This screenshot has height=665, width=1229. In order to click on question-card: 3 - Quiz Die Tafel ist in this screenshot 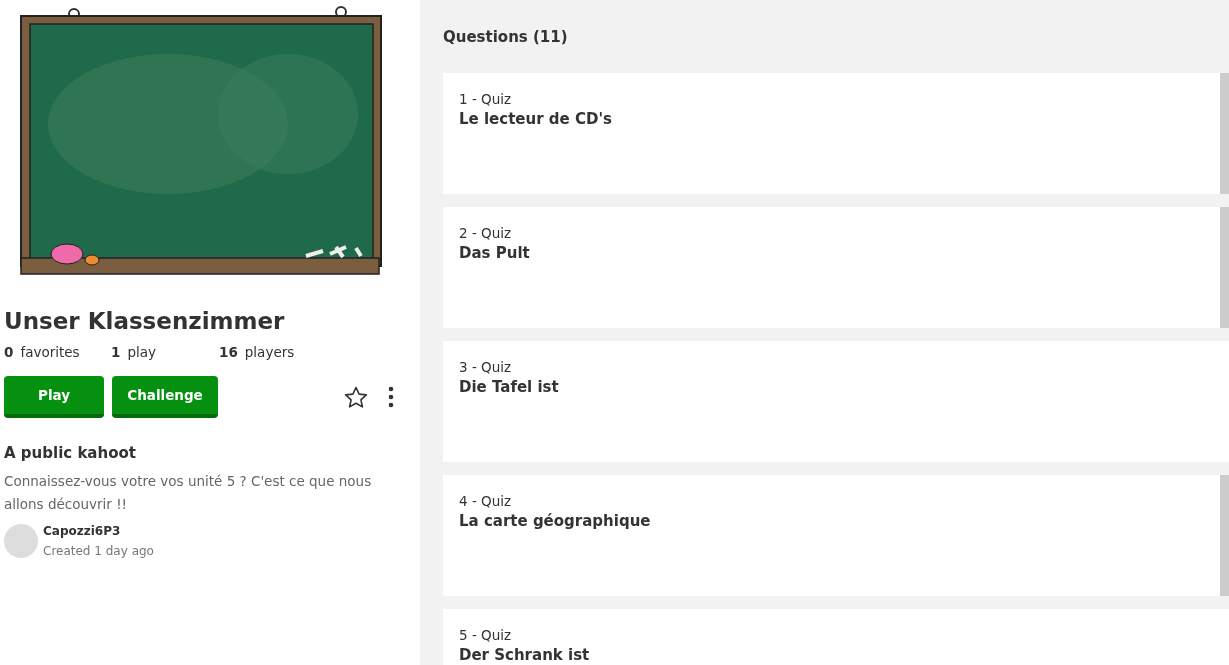, I will do `click(836, 401)`.